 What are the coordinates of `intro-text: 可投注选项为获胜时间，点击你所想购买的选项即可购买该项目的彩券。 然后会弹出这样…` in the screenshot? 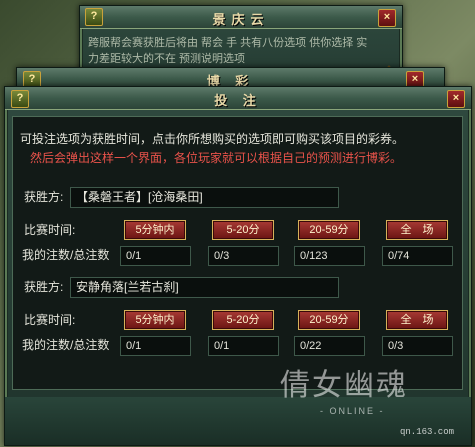 It's located at (240, 149).